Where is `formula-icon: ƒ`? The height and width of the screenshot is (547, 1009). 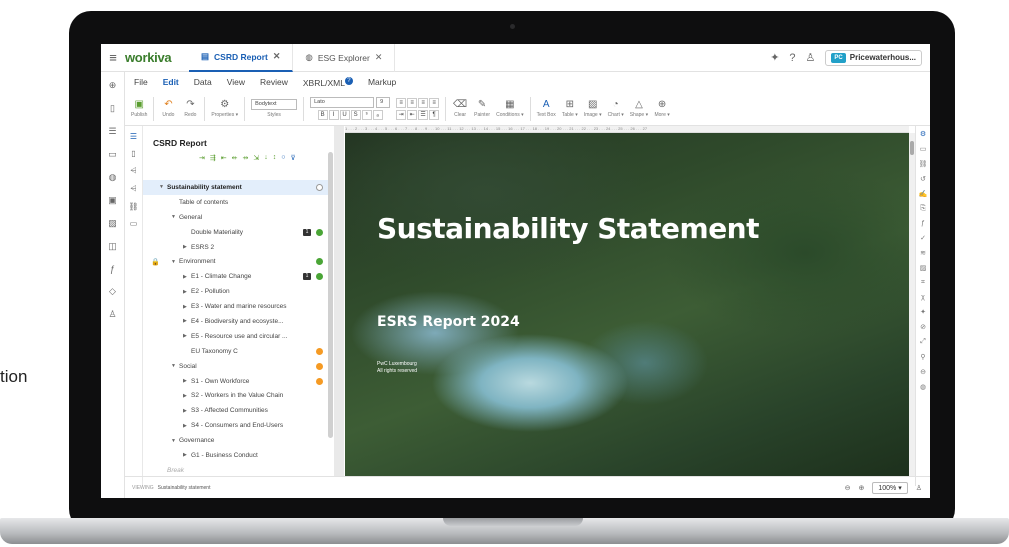 formula-icon: ƒ is located at coordinates (923, 223).